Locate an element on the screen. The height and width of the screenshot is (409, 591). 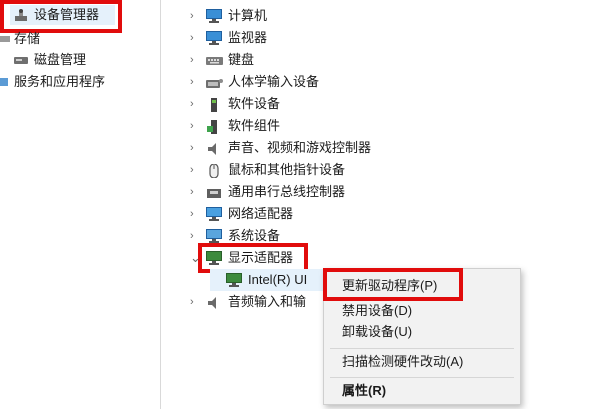
menu-item-uninstall-device: 卸载设备(U) is located at coordinates (377, 332).